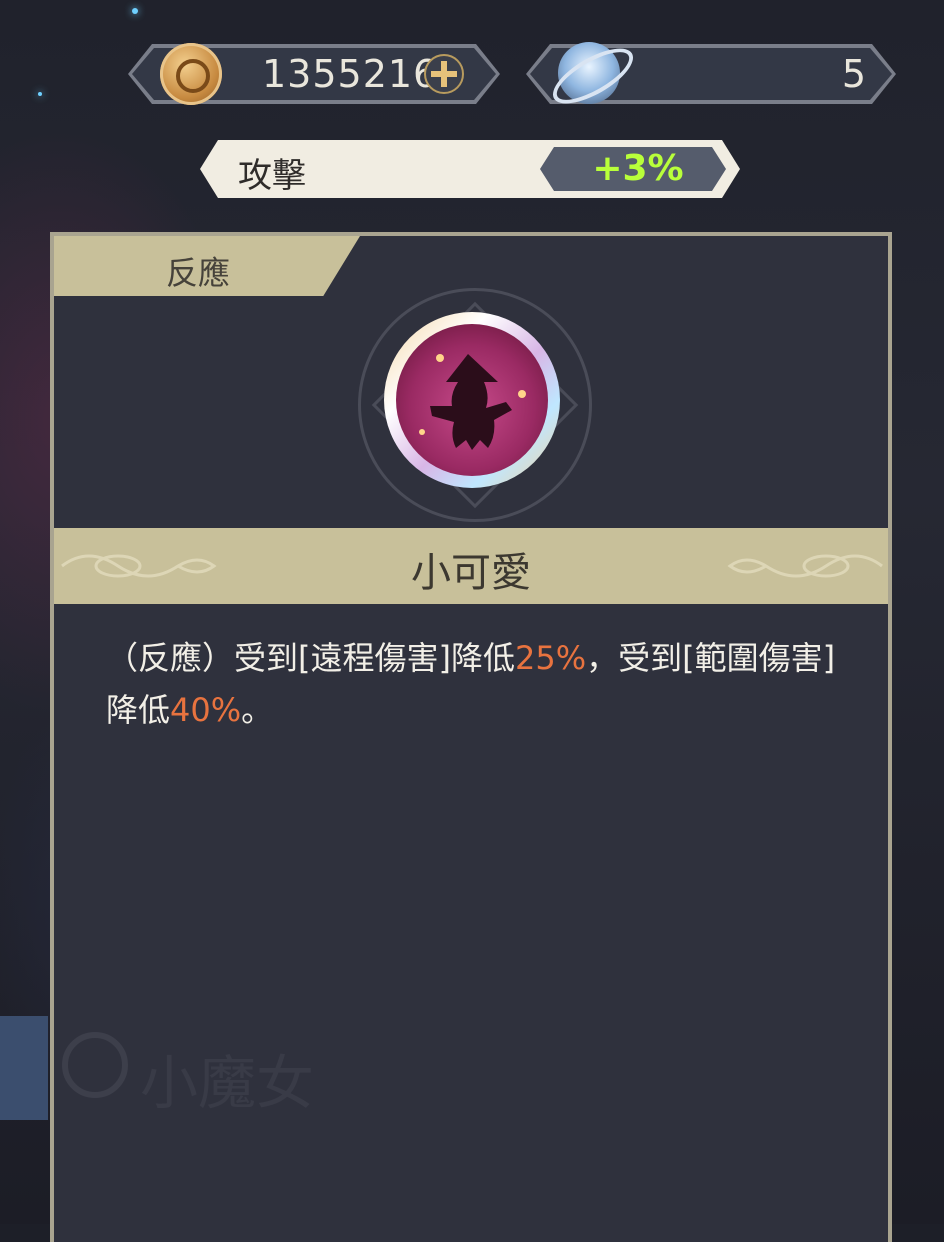 Image resolution: width=944 pixels, height=1242 pixels. I want to click on add-gold-button, so click(444, 74).